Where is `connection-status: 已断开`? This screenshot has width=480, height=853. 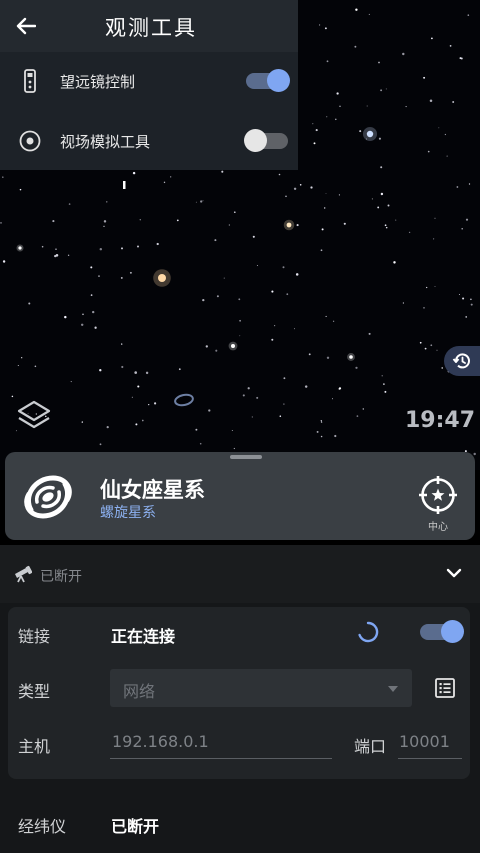
connection-status: 已断开 is located at coordinates (61, 577).